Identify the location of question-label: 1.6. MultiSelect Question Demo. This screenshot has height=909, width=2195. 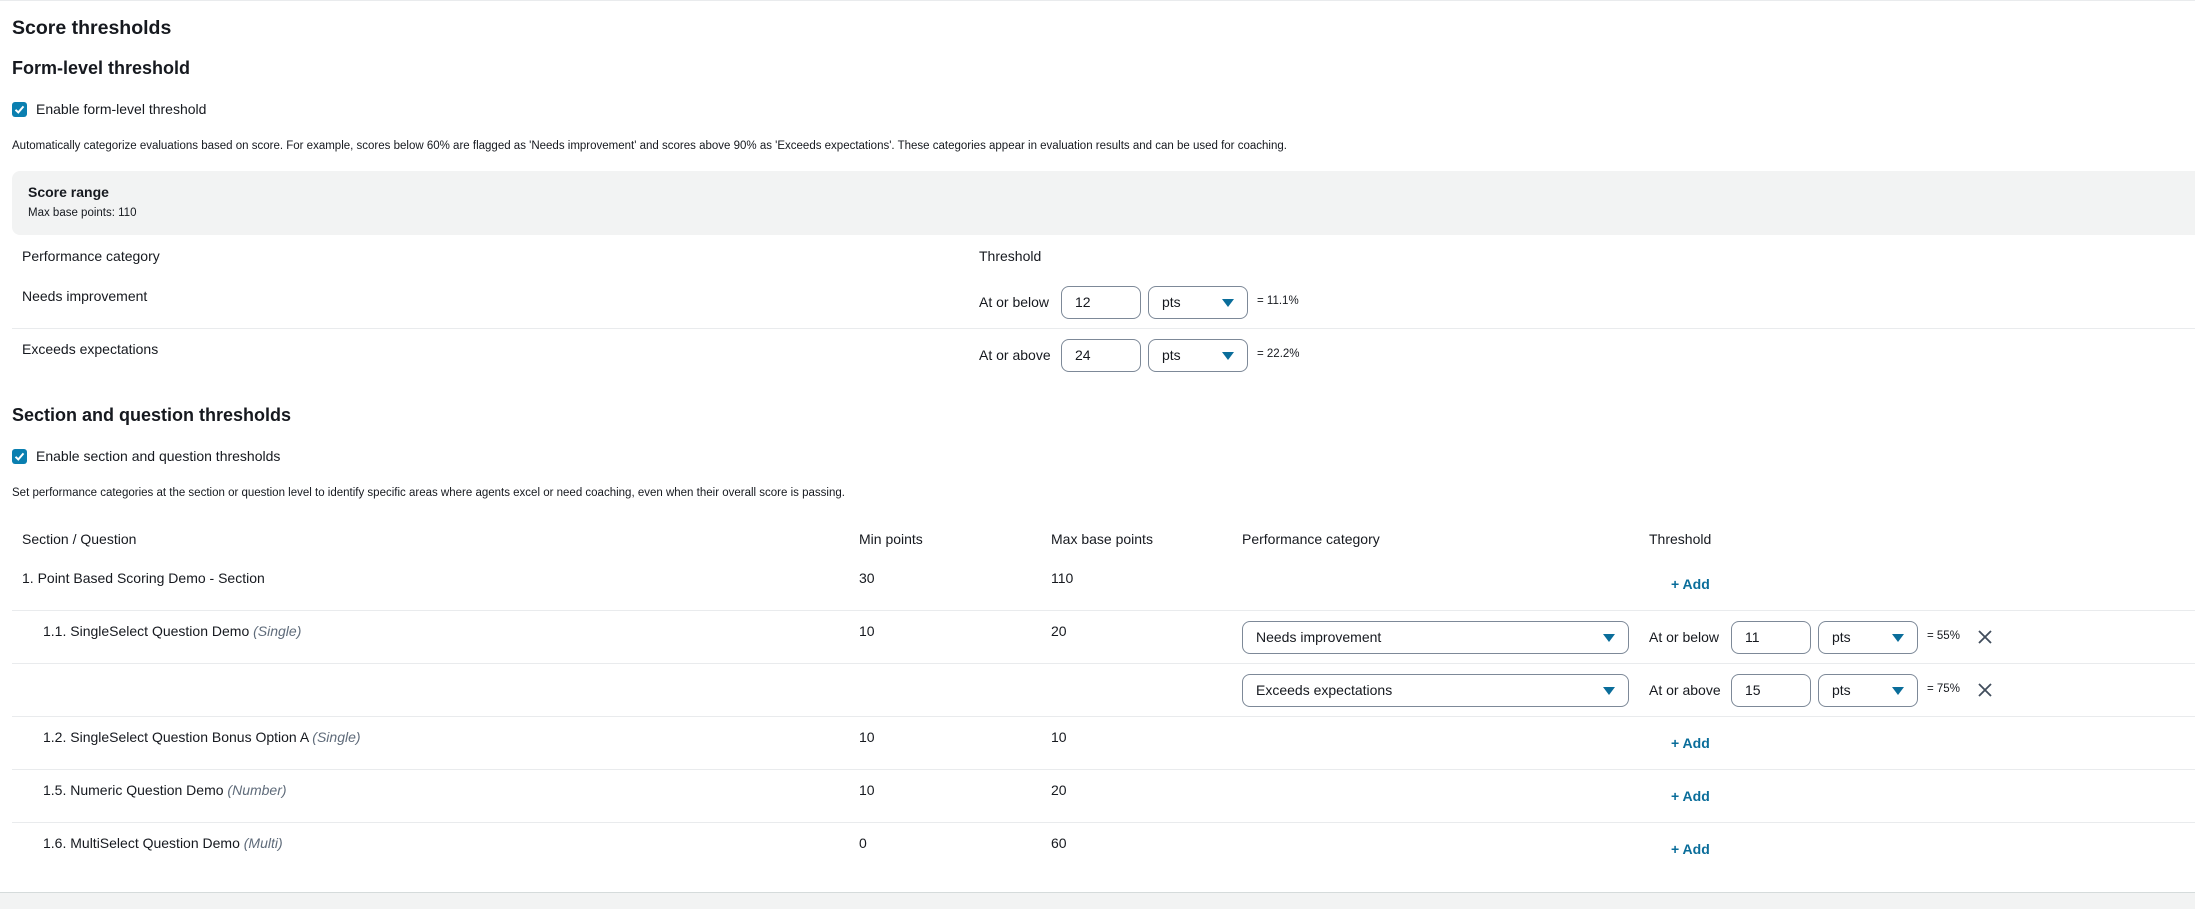
(141, 843).